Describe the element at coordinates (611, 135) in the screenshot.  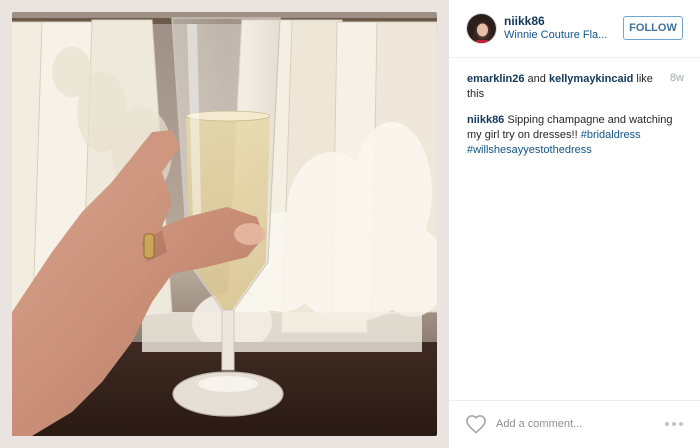
I see `hashtag-link: #bridaldress` at that location.